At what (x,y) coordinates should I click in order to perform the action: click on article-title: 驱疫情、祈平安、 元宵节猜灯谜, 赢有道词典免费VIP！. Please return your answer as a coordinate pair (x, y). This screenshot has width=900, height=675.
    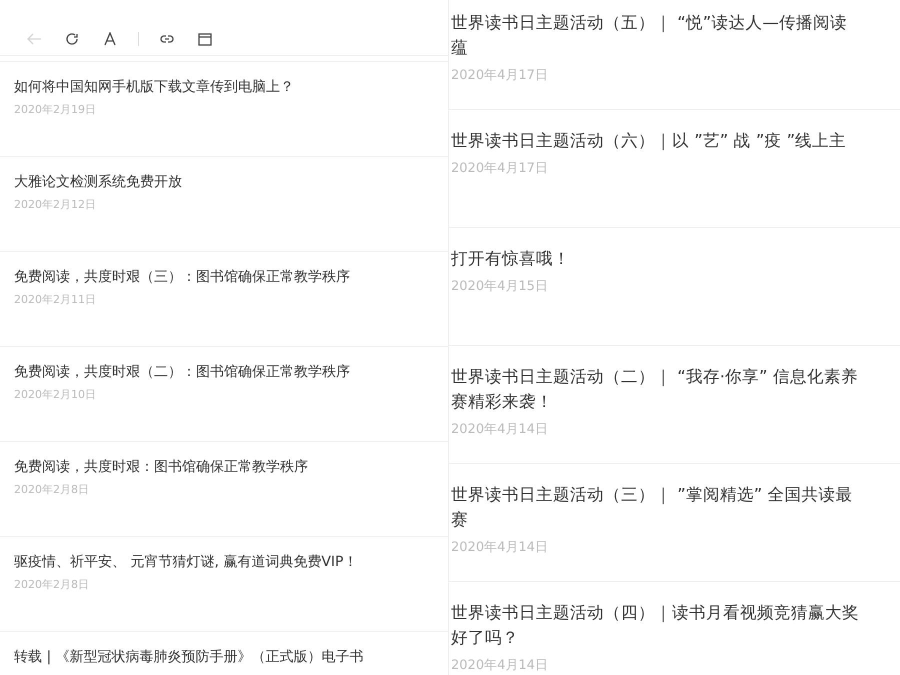
    Looking at the image, I should click on (231, 562).